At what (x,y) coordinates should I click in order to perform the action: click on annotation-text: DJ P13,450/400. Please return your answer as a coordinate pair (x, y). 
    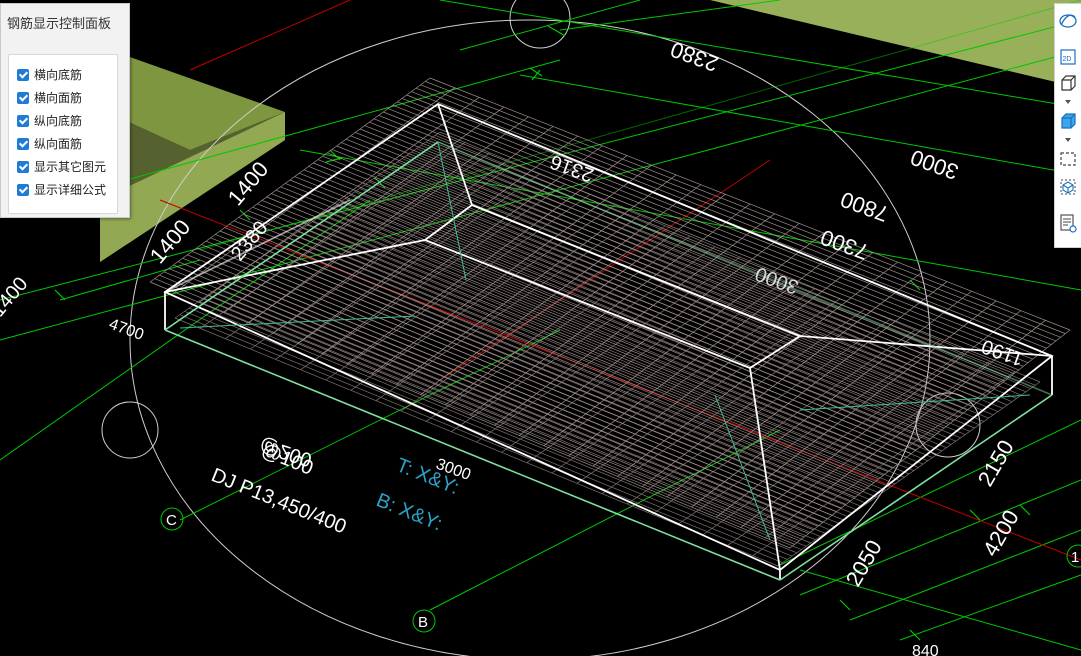
    Looking at the image, I should click on (278, 501).